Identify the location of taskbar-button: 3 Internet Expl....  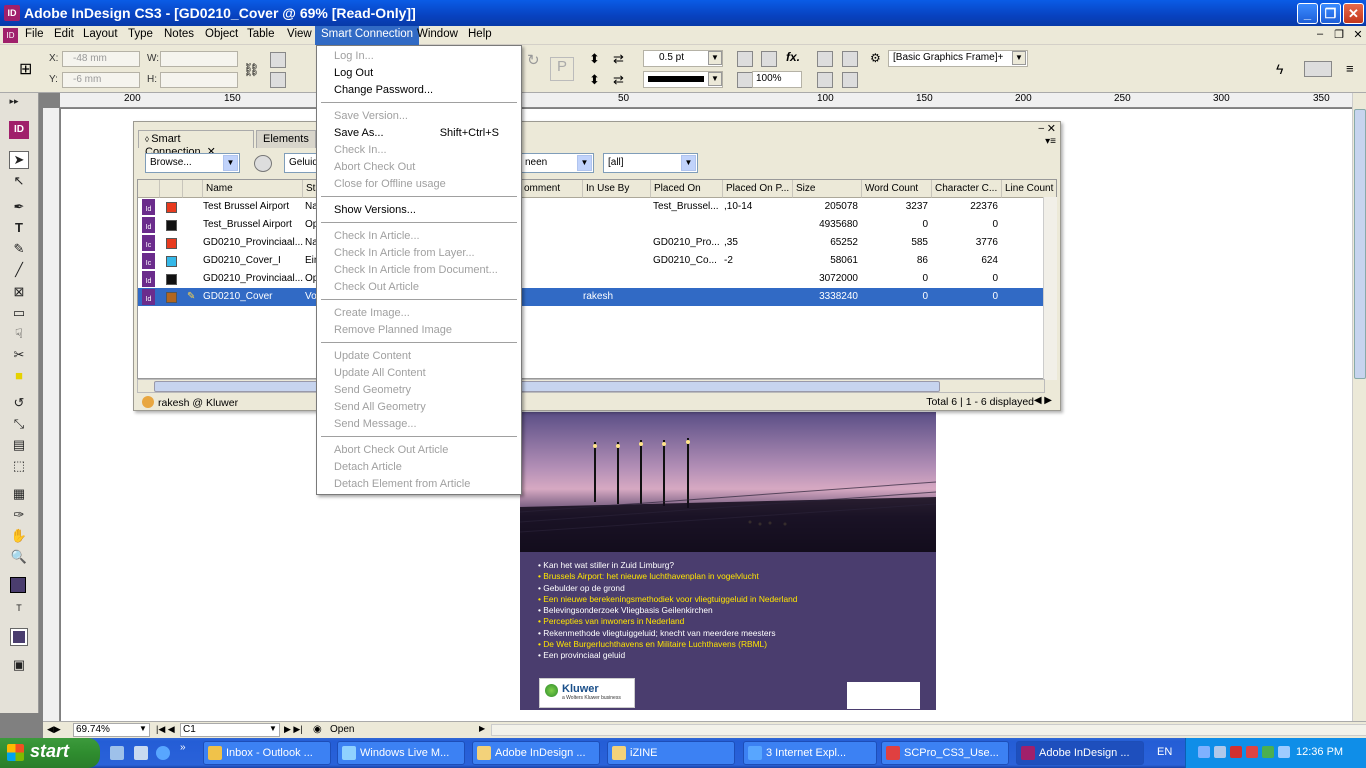
(810, 753).